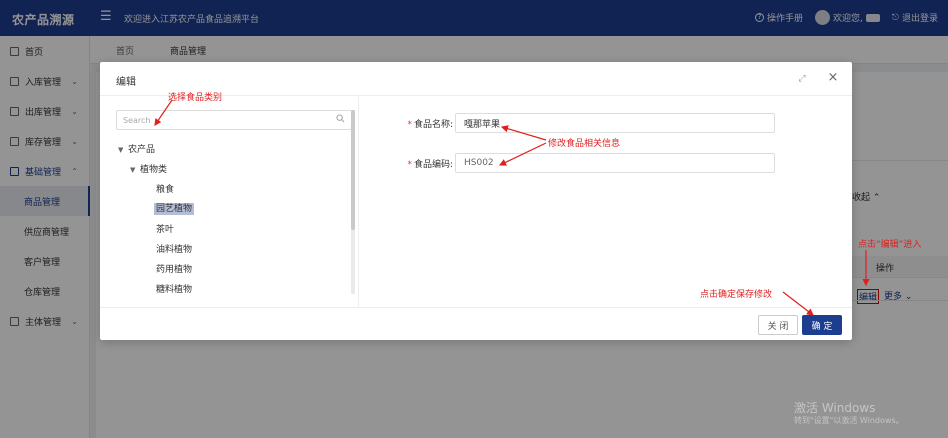 The image size is (948, 438). I want to click on search-input, so click(217, 120).